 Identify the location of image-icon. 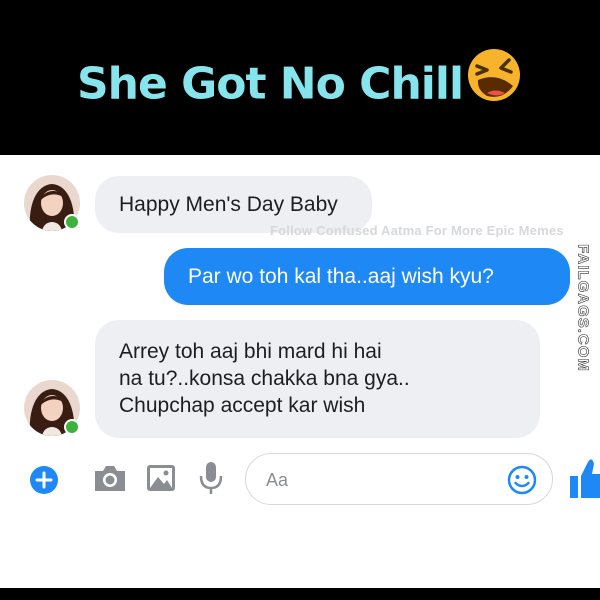
(161, 480).